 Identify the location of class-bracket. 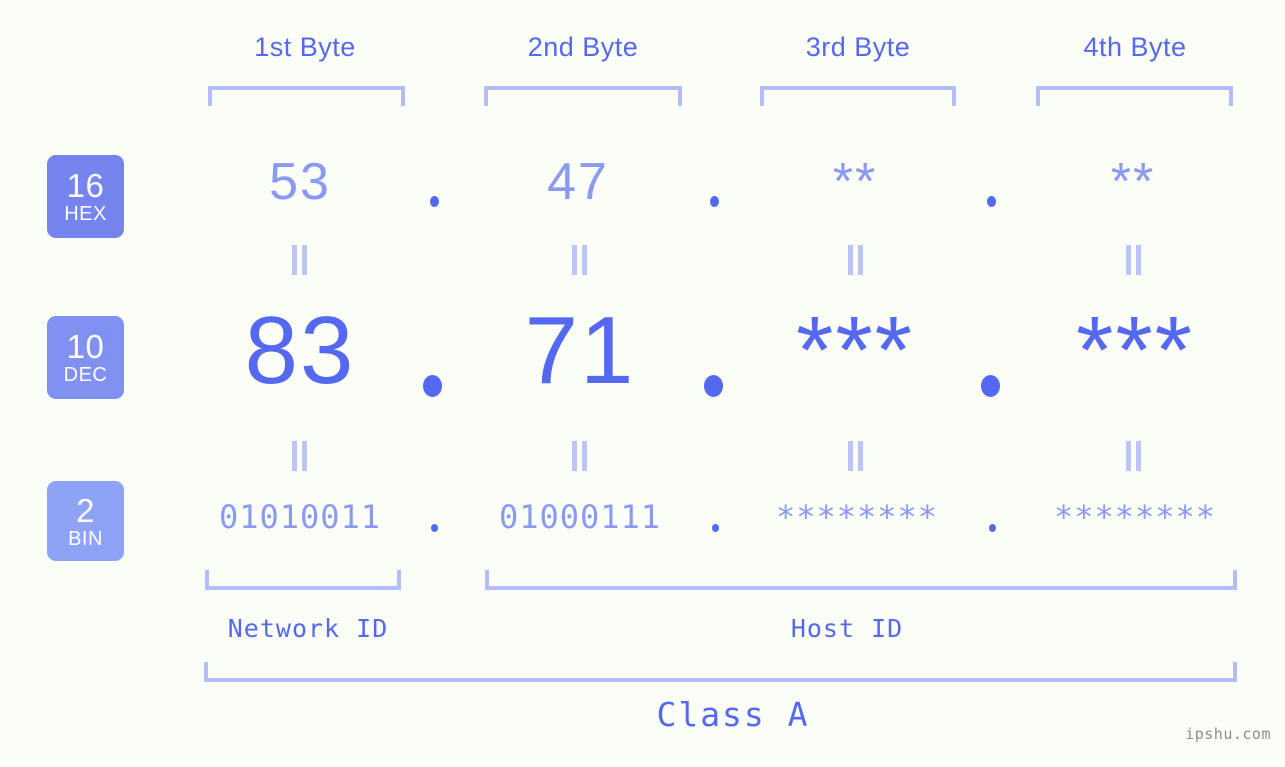
(720, 672).